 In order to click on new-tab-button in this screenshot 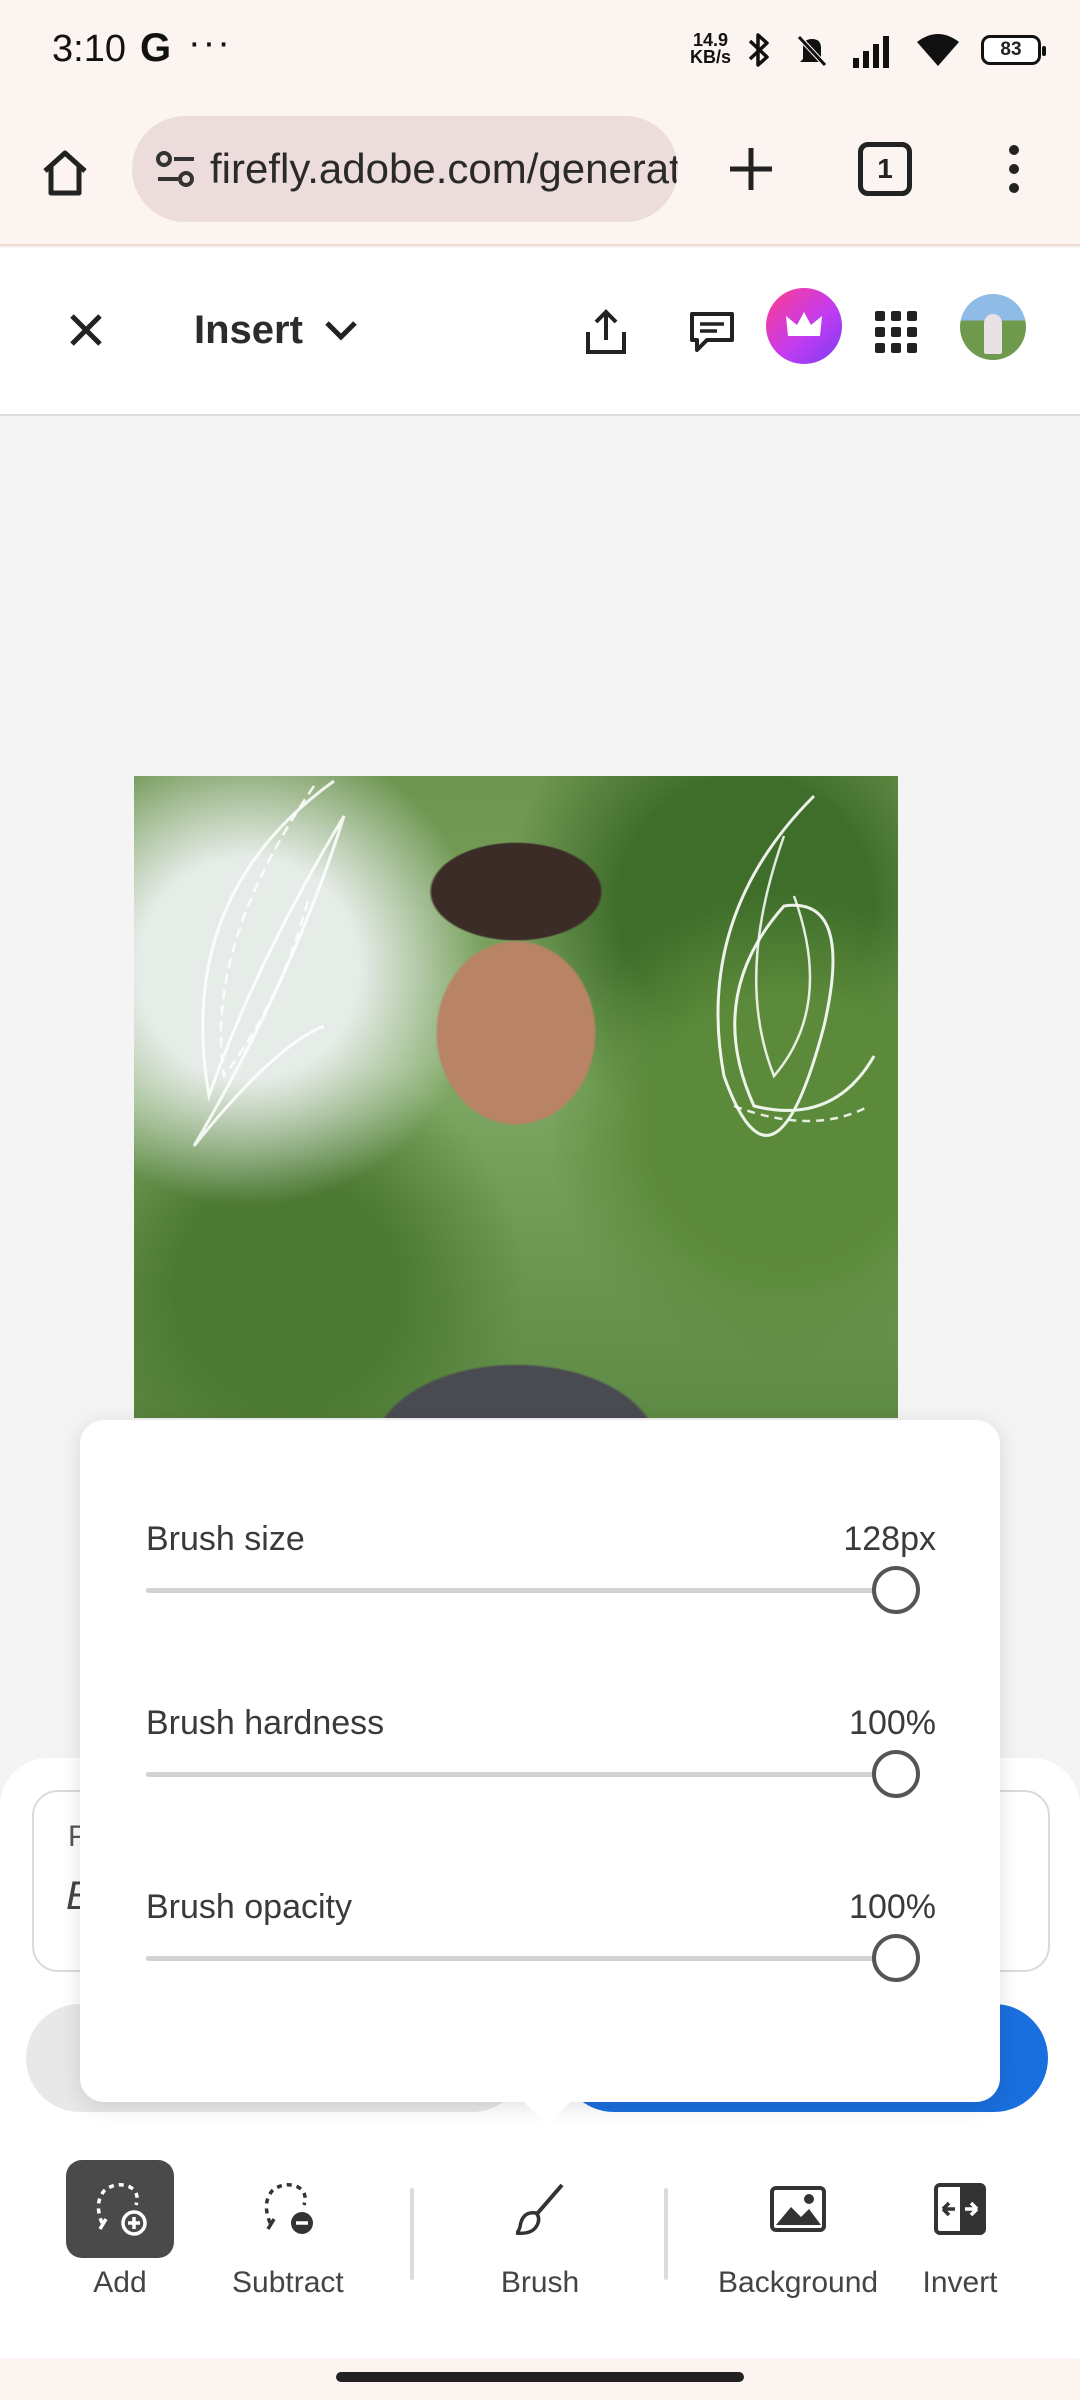, I will do `click(751, 169)`.